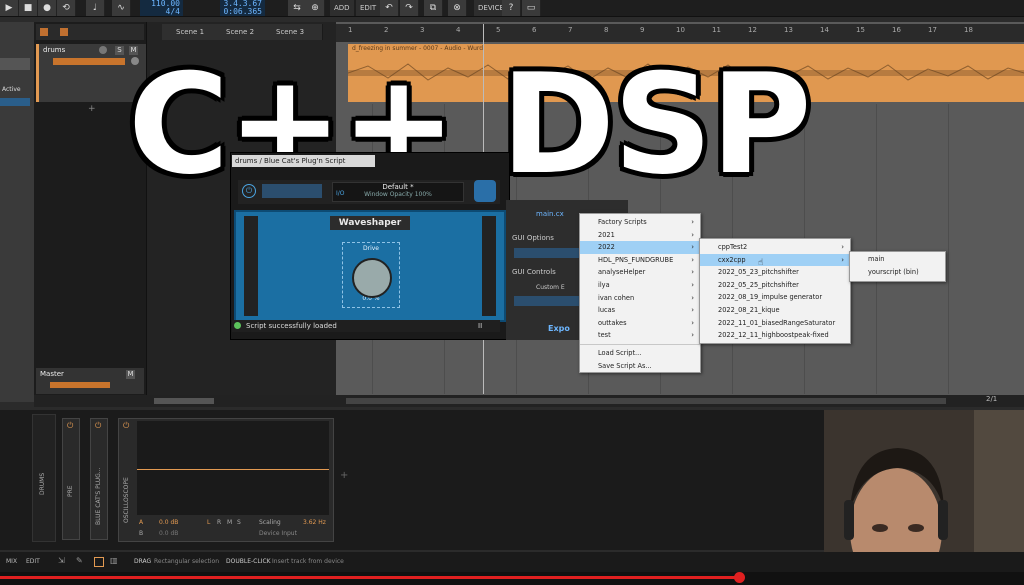 This screenshot has height=585, width=1024. What do you see at coordinates (229, 522) in the screenshot?
I see `lr-m: M` at bounding box center [229, 522].